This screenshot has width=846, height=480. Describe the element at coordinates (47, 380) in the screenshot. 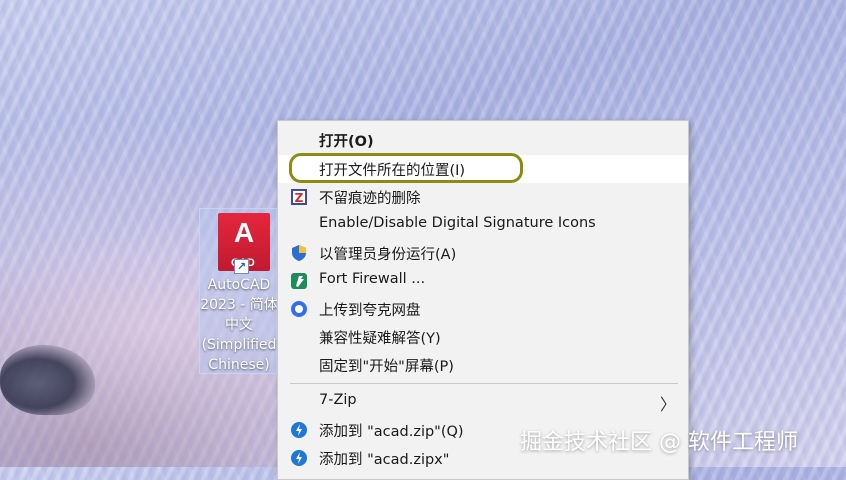

I see `wallpaper-eye` at that location.